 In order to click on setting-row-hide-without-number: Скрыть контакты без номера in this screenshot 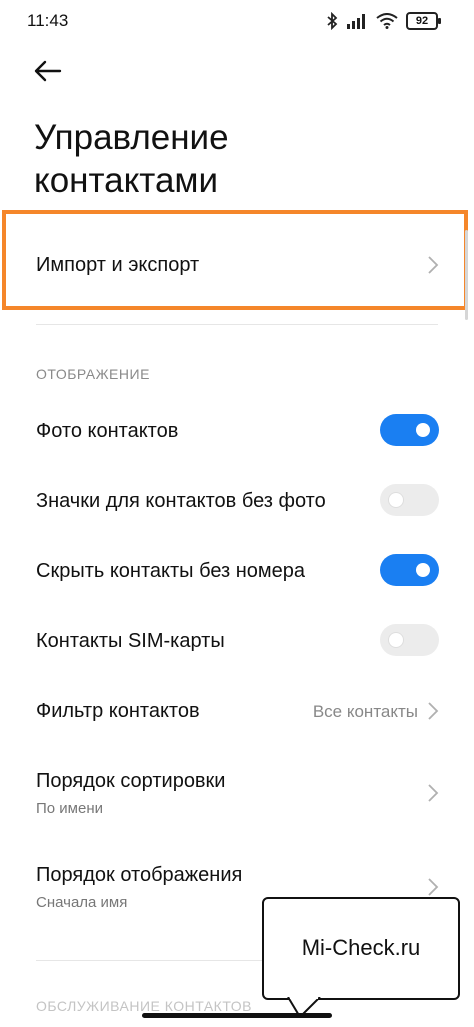, I will do `click(237, 573)`.